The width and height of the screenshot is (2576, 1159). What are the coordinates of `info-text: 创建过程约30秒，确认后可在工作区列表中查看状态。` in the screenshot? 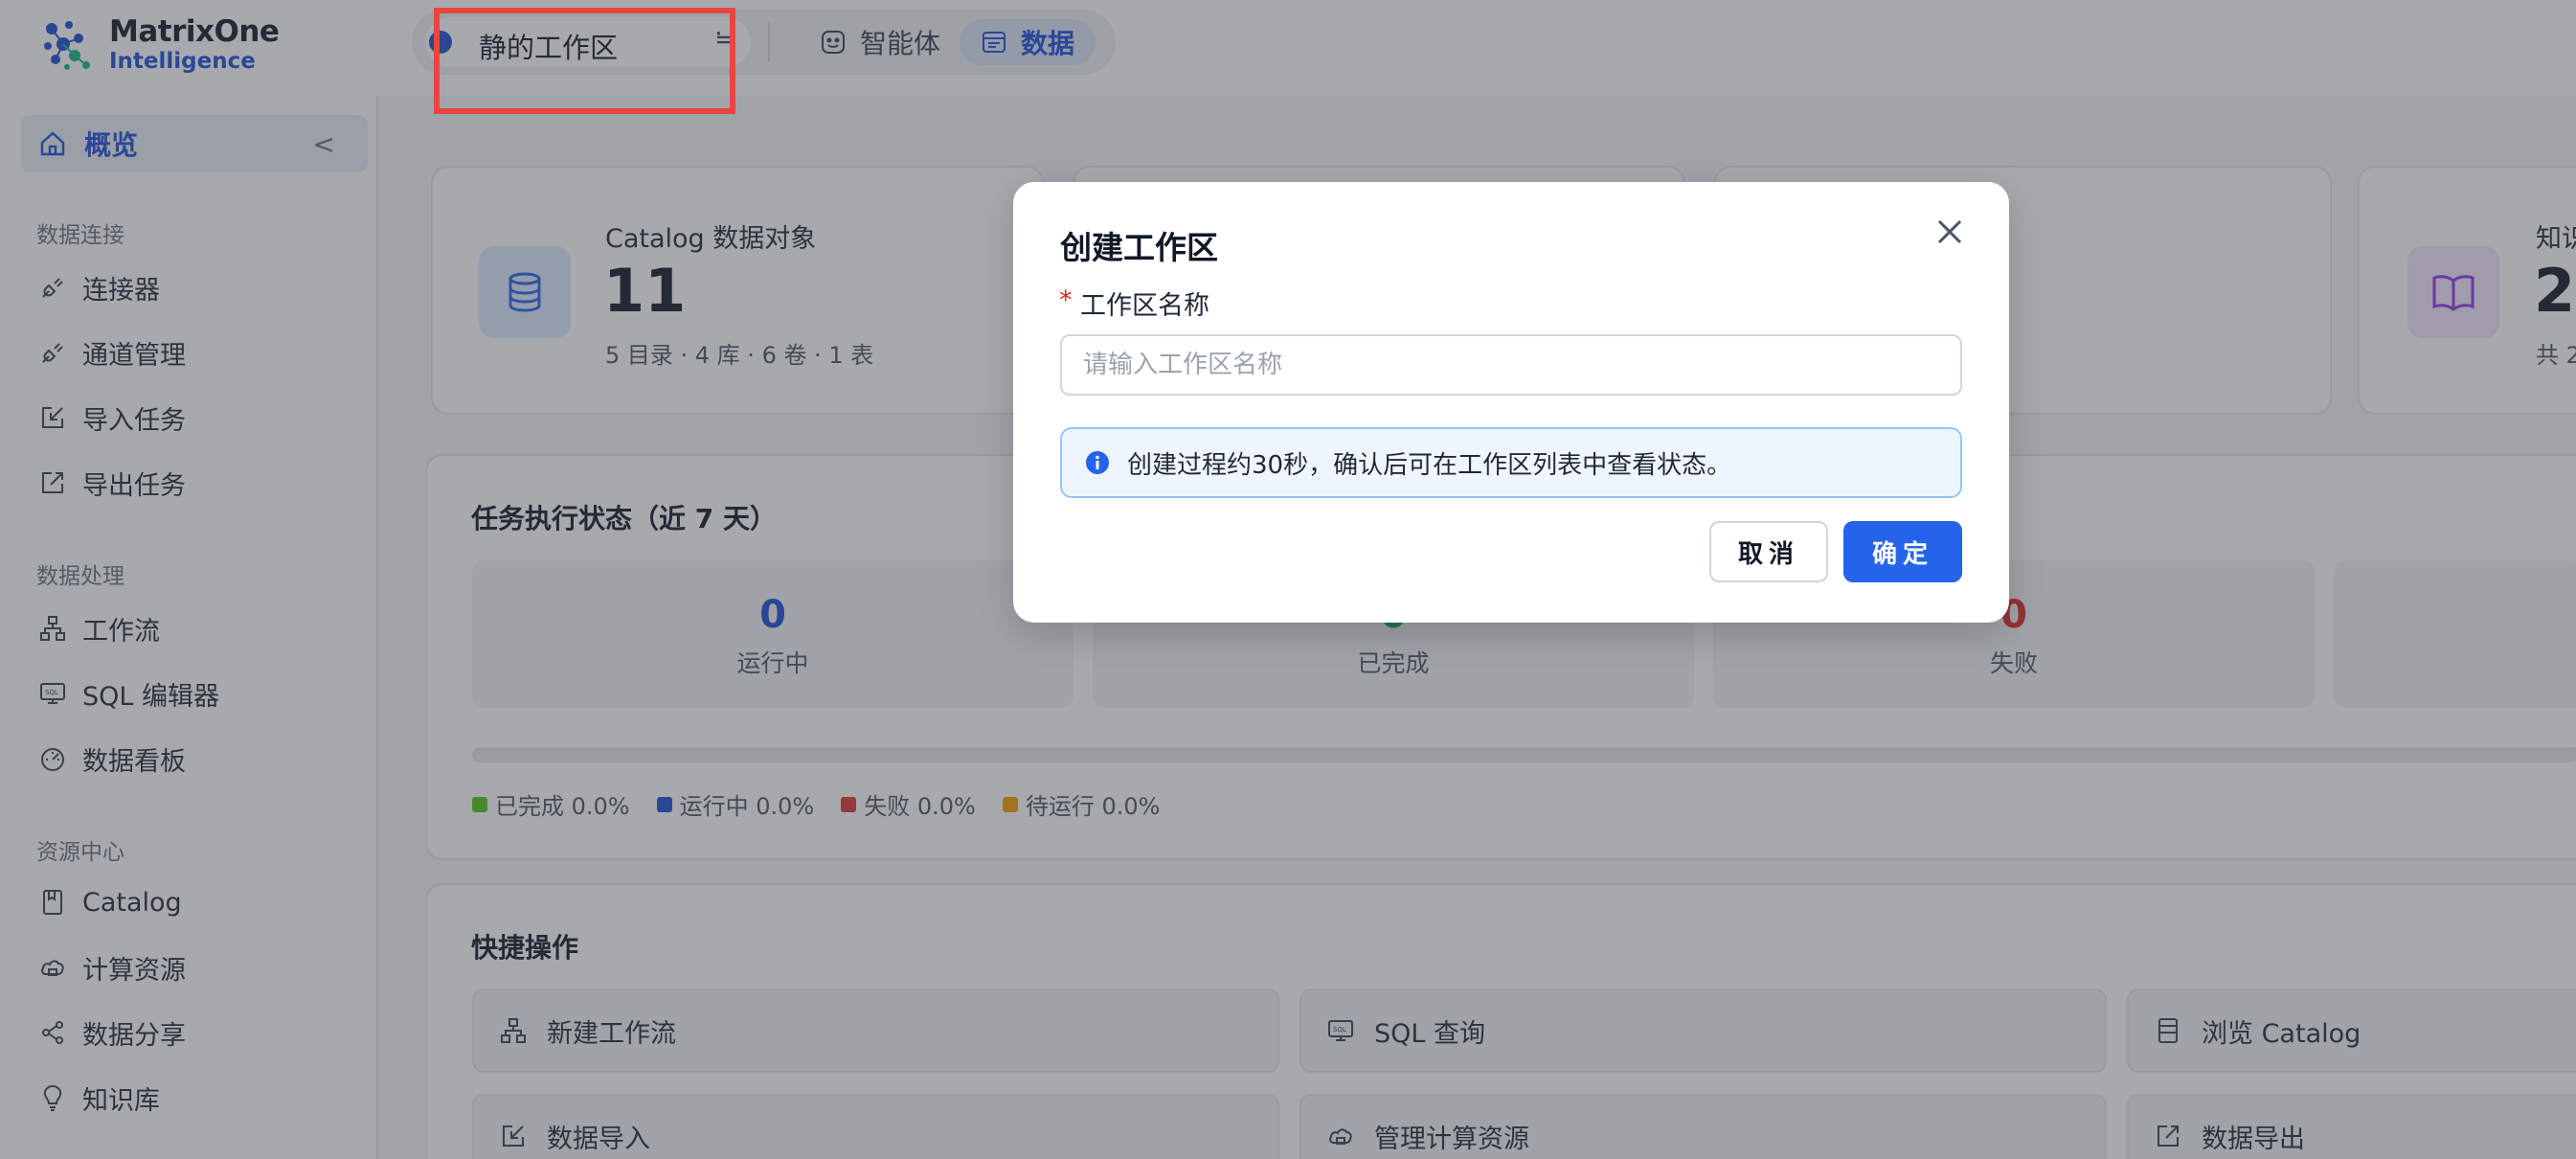 It's located at (1429, 465).